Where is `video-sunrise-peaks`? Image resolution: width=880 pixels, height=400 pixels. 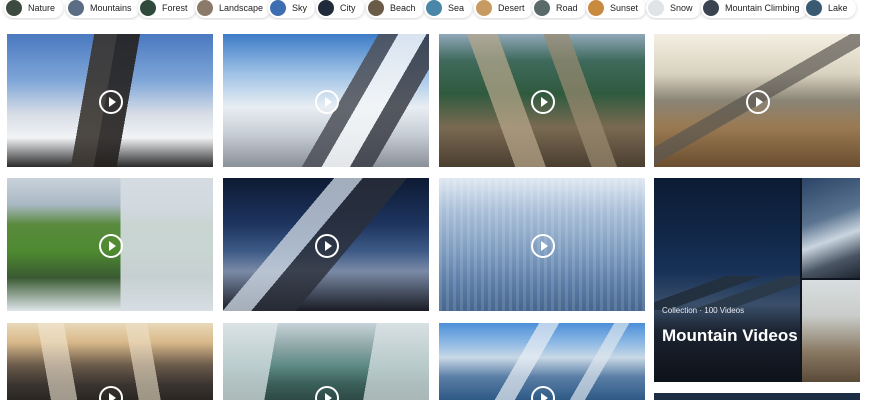
video-sunrise-peaks is located at coordinates (110, 361).